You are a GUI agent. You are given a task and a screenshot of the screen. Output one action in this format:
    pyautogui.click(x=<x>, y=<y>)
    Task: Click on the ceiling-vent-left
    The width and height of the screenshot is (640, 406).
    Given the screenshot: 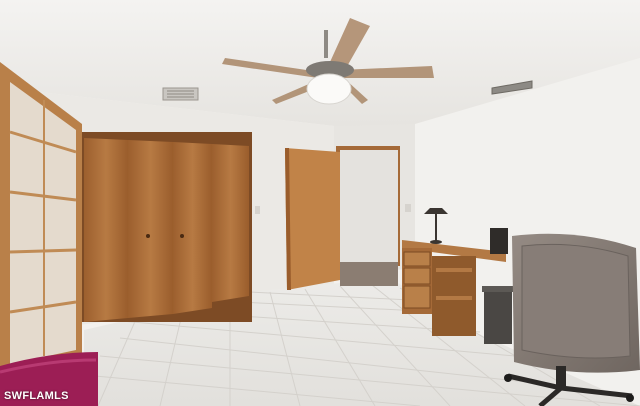 What is the action you would take?
    pyautogui.click(x=180, y=94)
    